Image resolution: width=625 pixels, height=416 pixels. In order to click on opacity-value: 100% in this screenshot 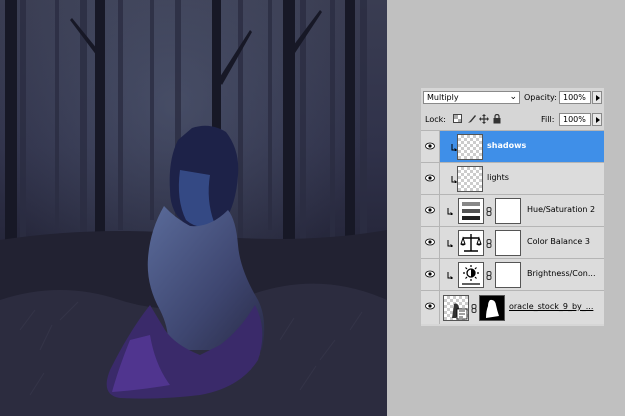, I will do `click(574, 97)`.